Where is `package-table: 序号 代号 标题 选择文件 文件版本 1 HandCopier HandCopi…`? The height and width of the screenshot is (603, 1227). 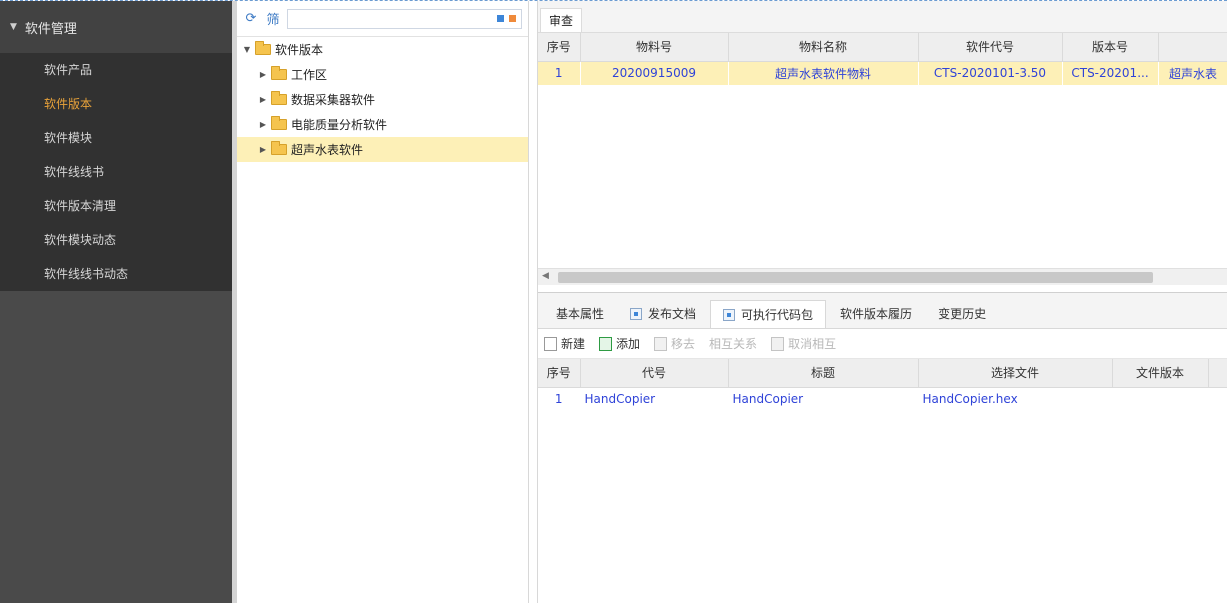 package-table: 序号 代号 标题 选择文件 文件版本 1 HandCopier HandCopi… is located at coordinates (882, 385).